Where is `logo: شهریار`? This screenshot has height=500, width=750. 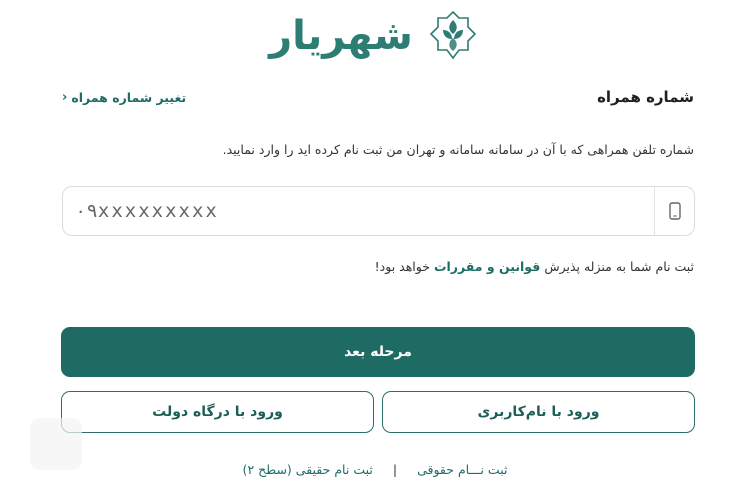
logo: شهریار is located at coordinates (375, 36).